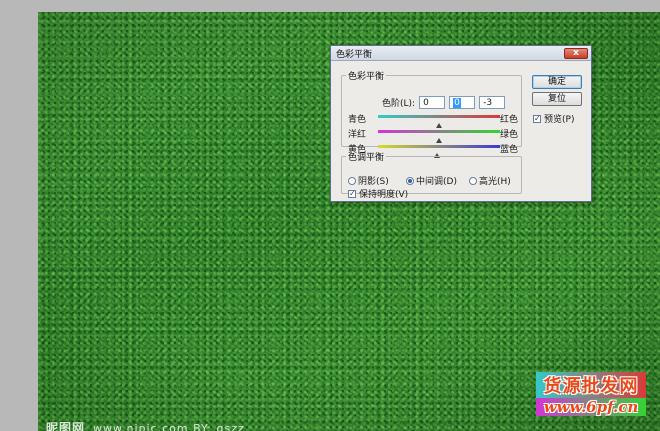  I want to click on slider-left-label: 洋红, so click(357, 135).